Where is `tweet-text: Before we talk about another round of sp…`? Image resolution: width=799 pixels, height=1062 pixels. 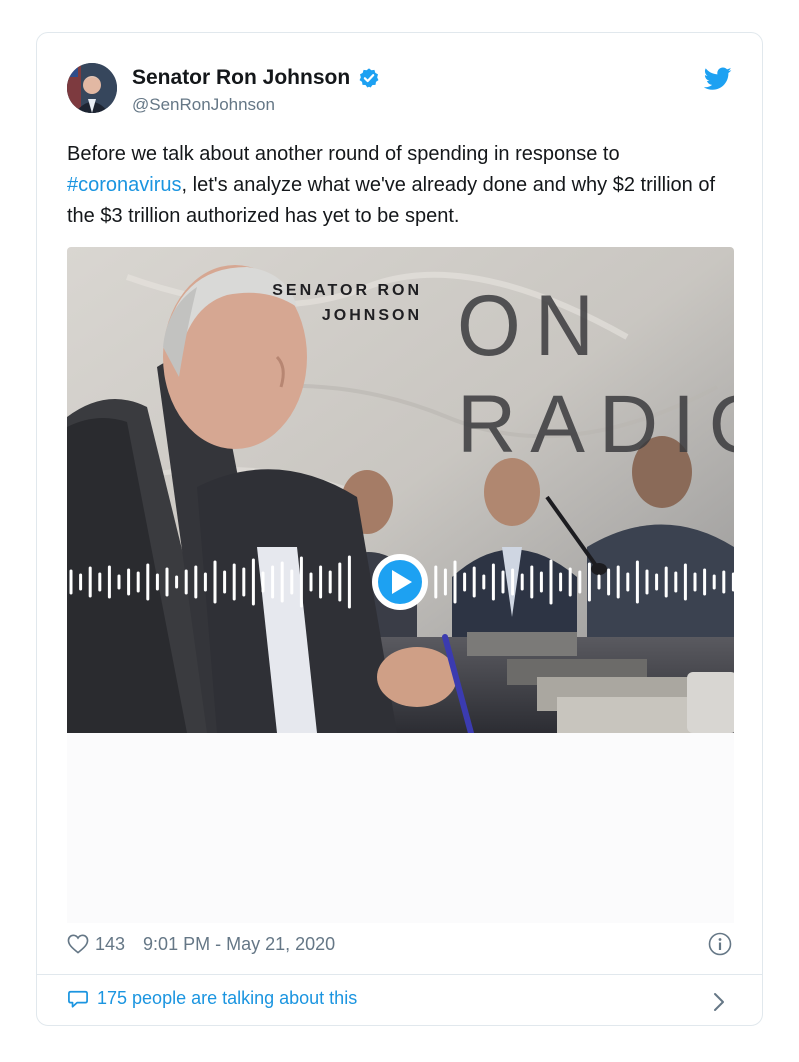
tweet-text: Before we talk about another round of sp… is located at coordinates (402, 185).